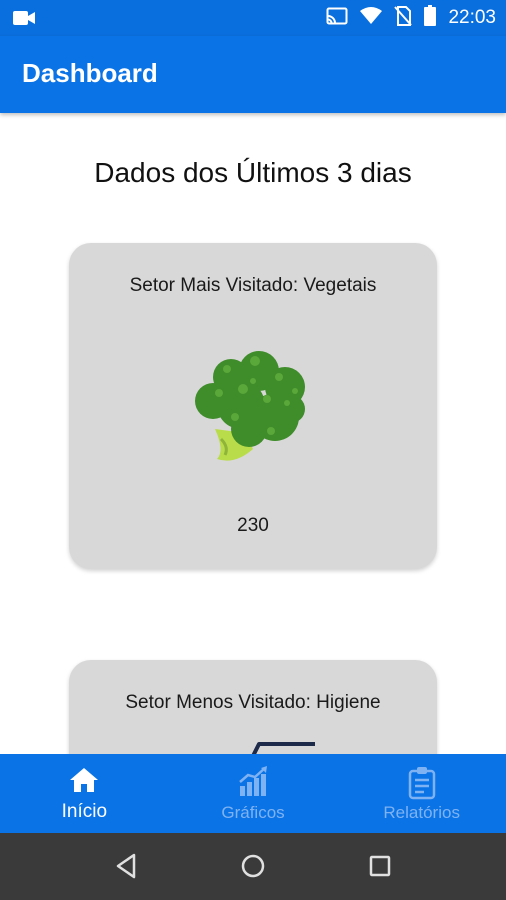  I want to click on app-bar: Dashboard, so click(253, 74).